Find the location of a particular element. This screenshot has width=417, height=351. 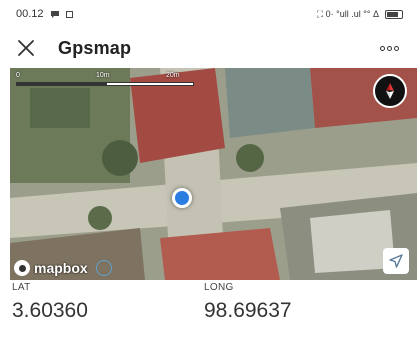

mapbox-logo: mapbox is located at coordinates (63, 268).